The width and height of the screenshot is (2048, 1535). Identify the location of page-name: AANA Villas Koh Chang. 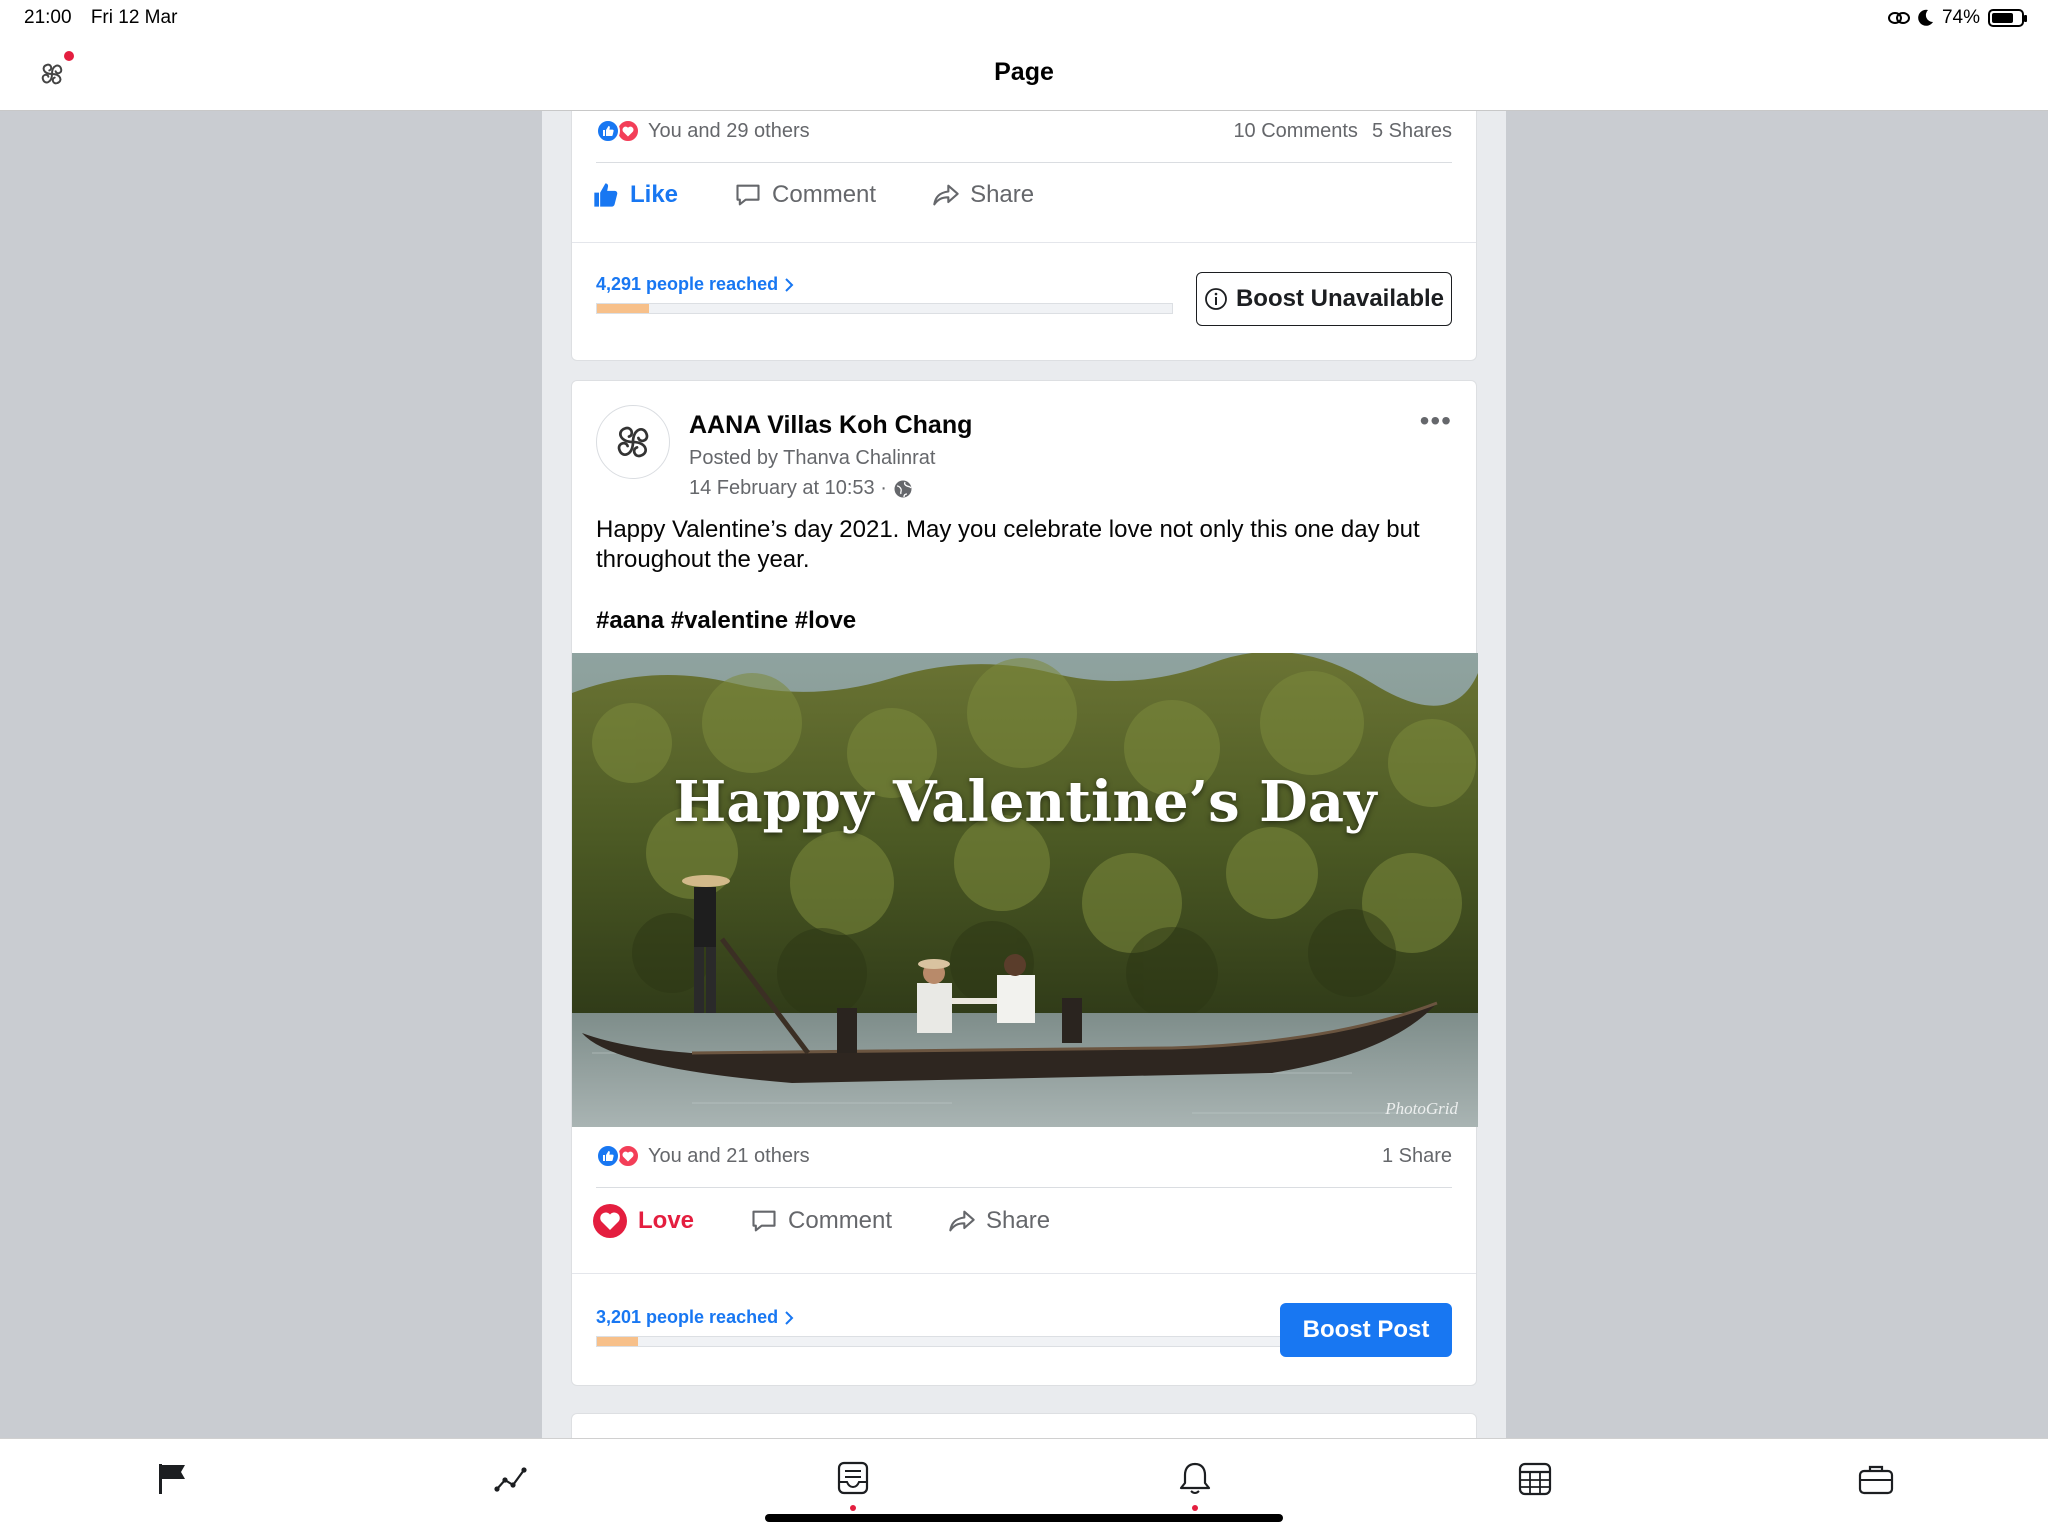
(830, 425).